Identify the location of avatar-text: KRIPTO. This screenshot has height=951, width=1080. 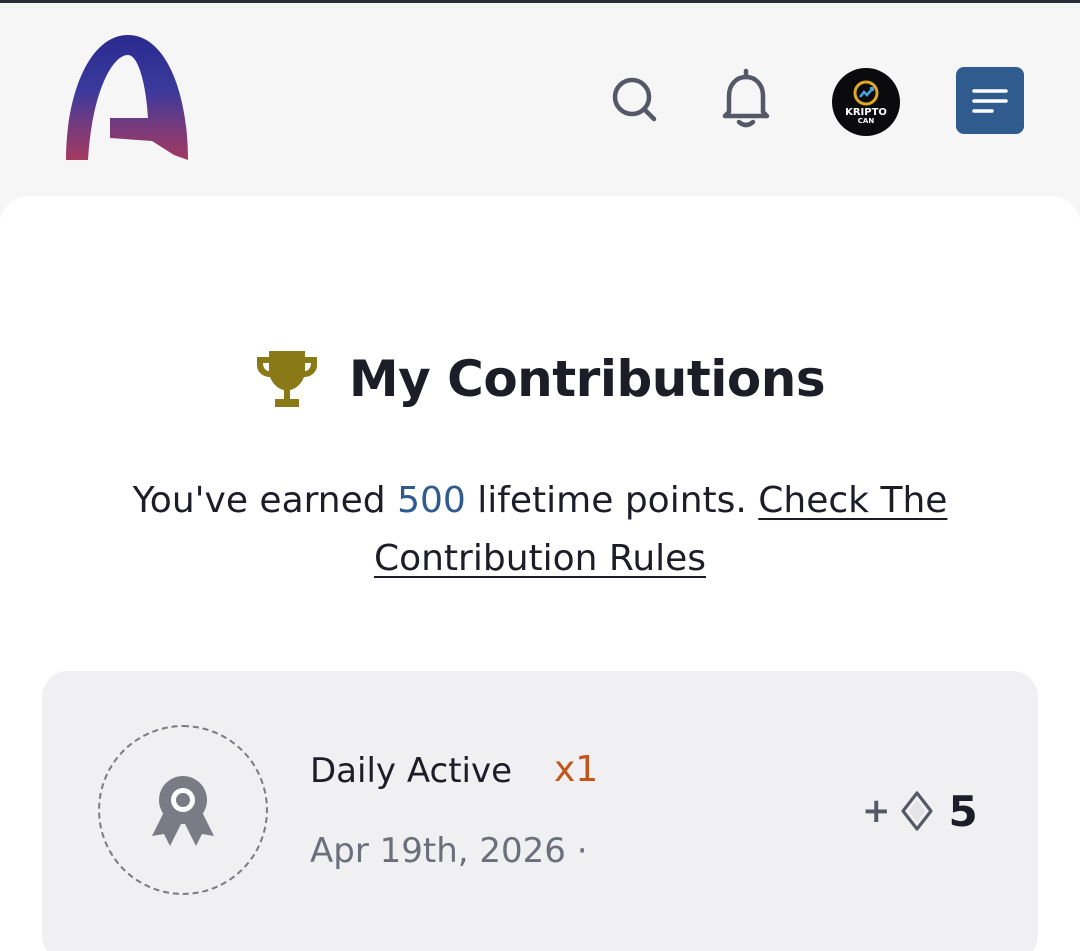
(866, 112).